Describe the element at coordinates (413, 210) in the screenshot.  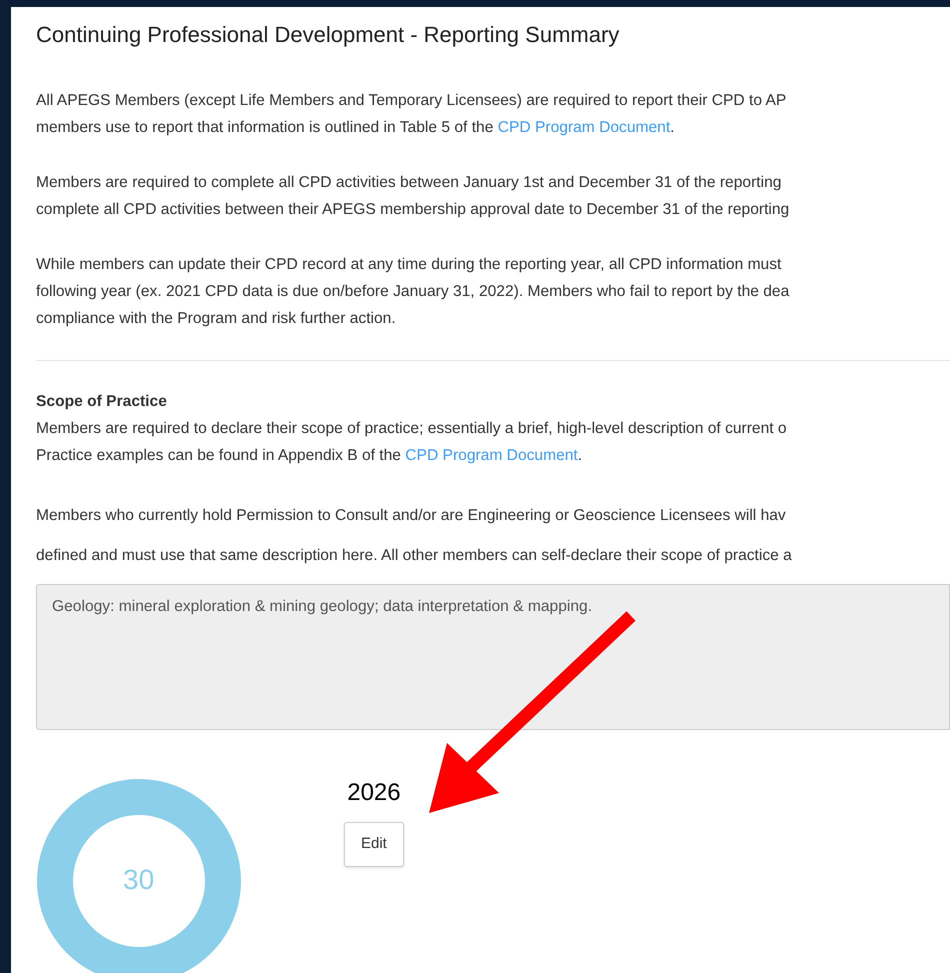
I see `paragraph-line: complete all CPD activities between their APEGS membership approval date to December 31 of the reporting` at that location.